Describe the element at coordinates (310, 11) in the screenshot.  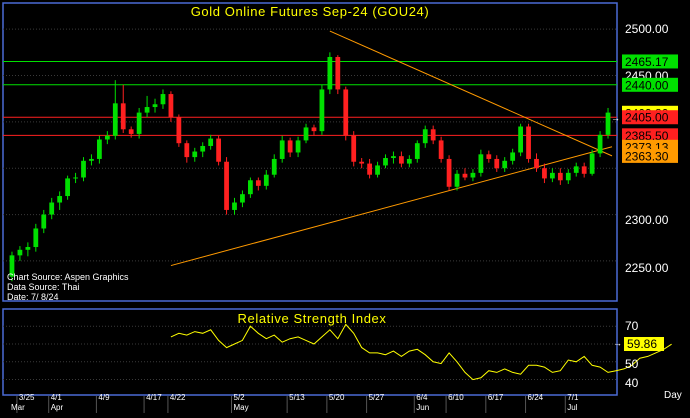
I see `price-chart-title: Gold Online Futures Sep-24 (GOU24)` at that location.